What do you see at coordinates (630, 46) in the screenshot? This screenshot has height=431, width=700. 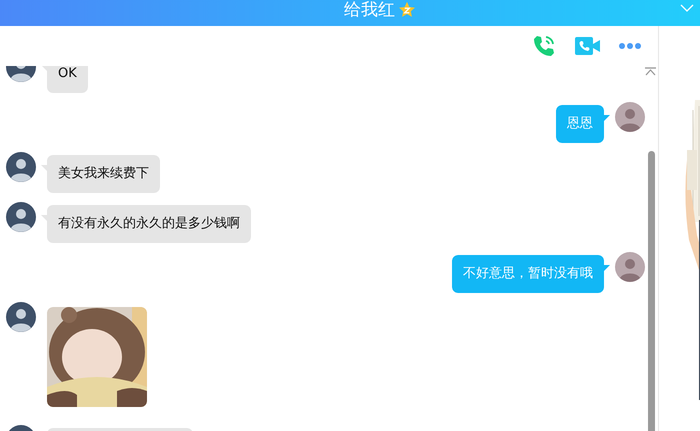 I see `more-icon` at bounding box center [630, 46].